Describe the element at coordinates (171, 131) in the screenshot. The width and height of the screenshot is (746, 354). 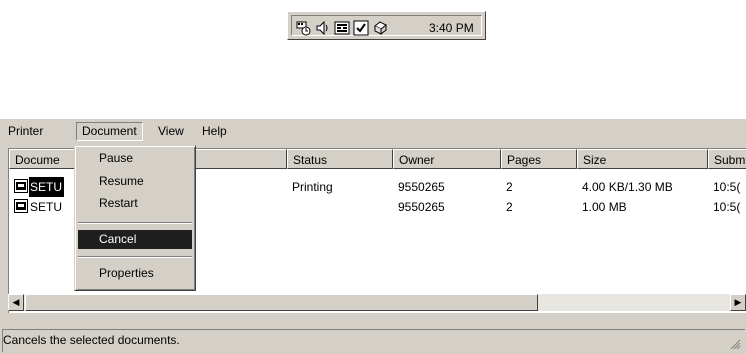
I see `menu-view: View` at that location.